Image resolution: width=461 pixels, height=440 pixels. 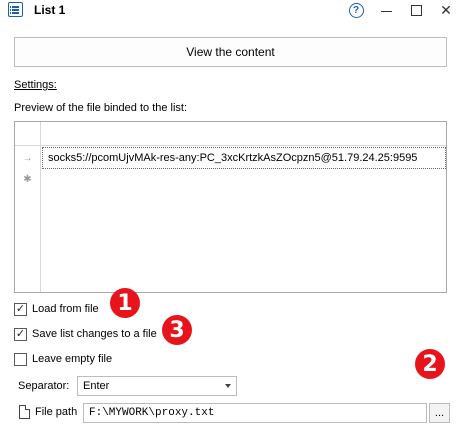 I want to click on annotation-badge-2: 2, so click(x=430, y=364).